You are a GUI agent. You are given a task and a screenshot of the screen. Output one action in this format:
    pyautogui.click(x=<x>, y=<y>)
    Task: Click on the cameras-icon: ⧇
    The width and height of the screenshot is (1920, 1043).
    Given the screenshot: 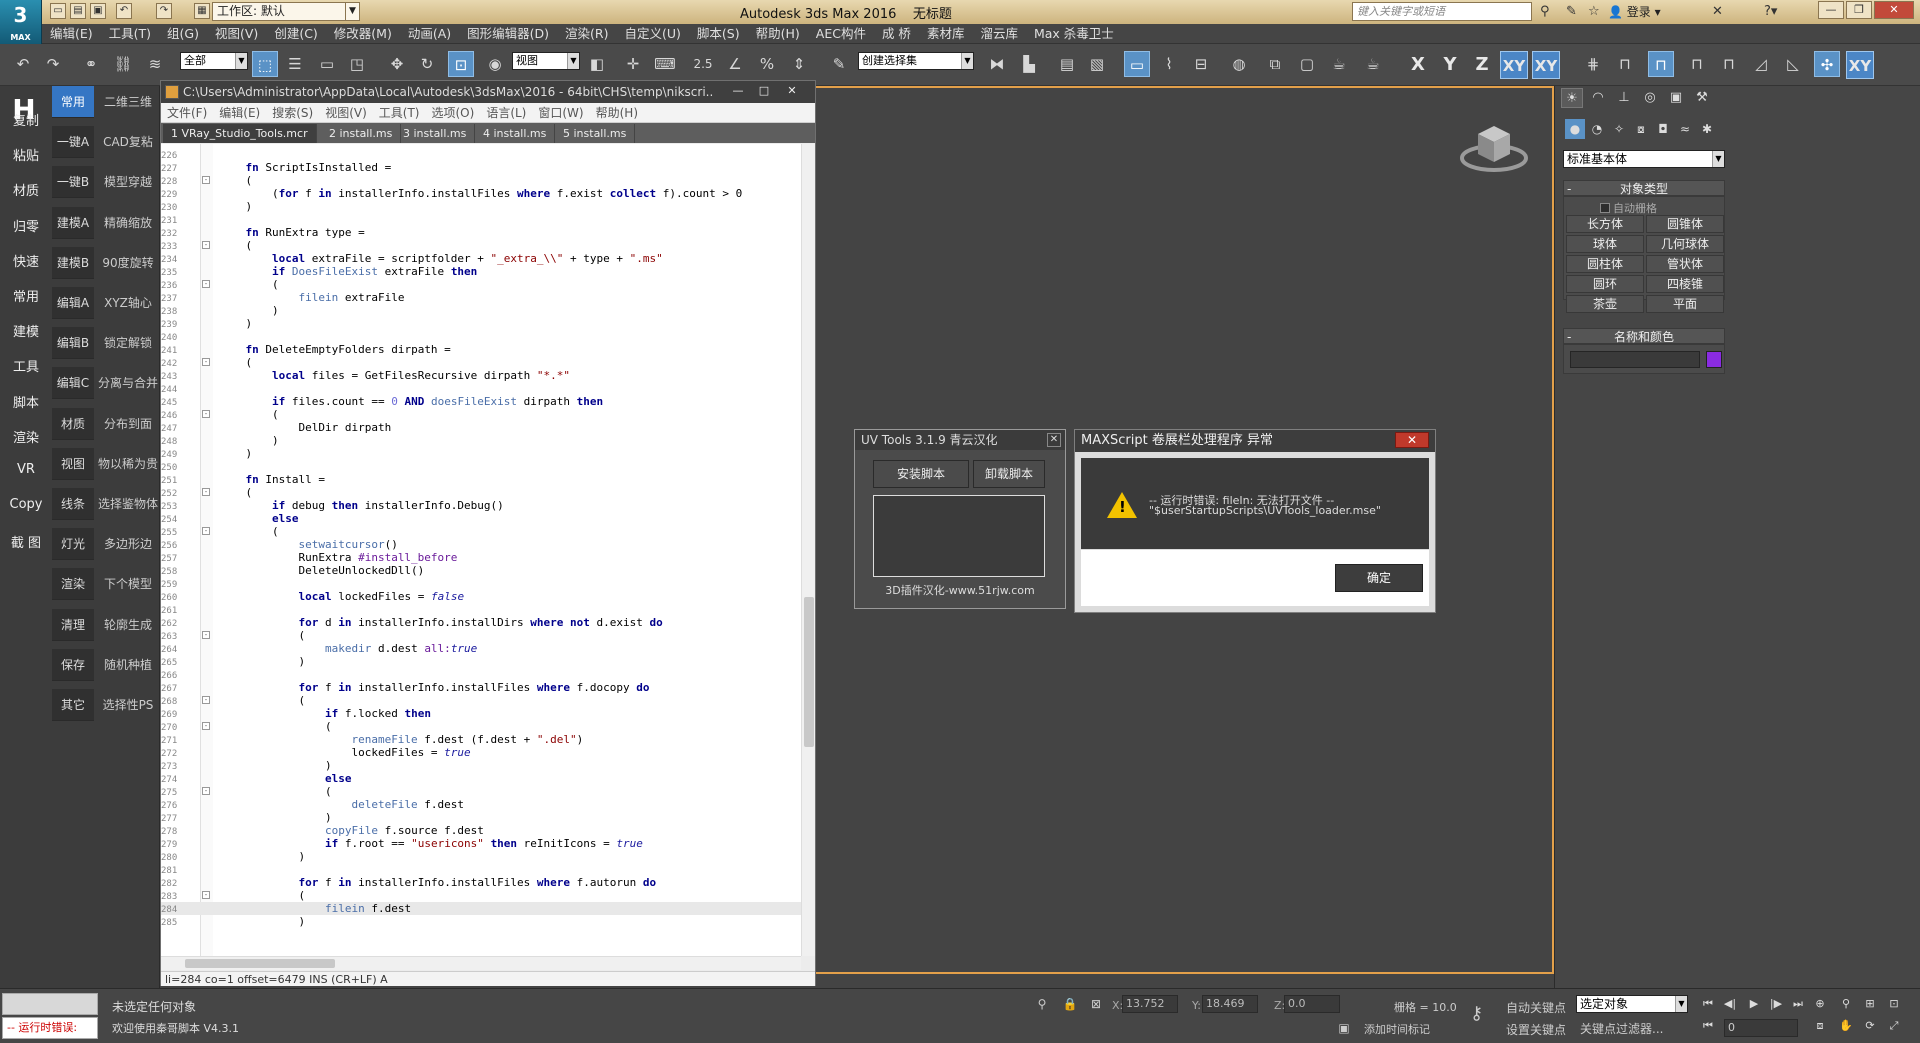 What is the action you would take?
    pyautogui.click(x=1641, y=129)
    